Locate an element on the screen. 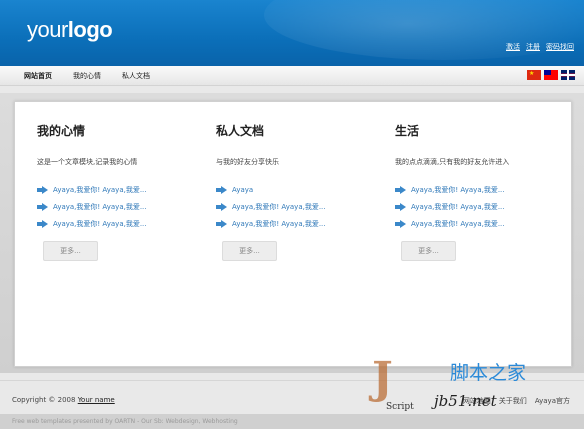  taiwan-flag-icon is located at coordinates (551, 75).